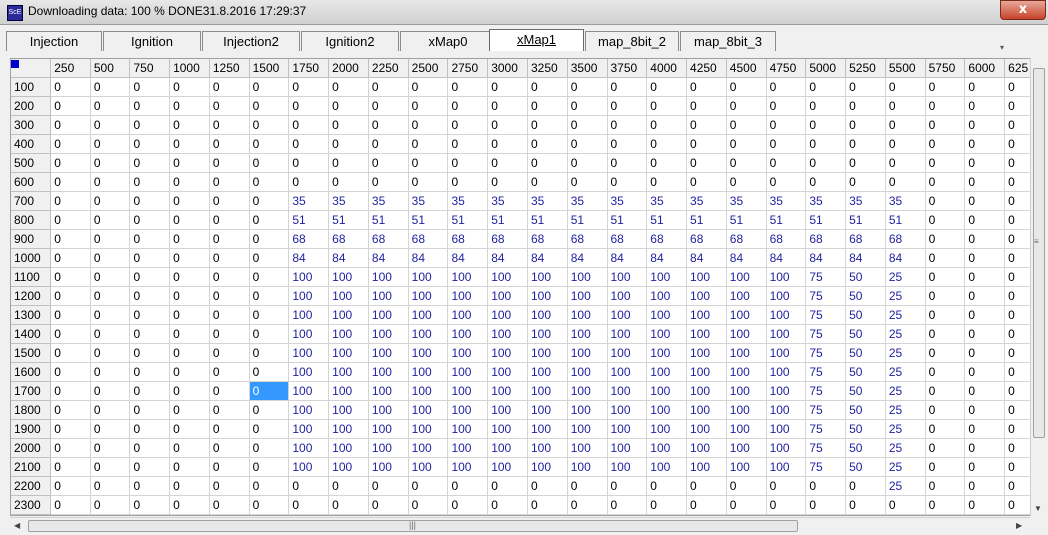 The width and height of the screenshot is (1048, 535). I want to click on column-header: 4750, so click(786, 68).